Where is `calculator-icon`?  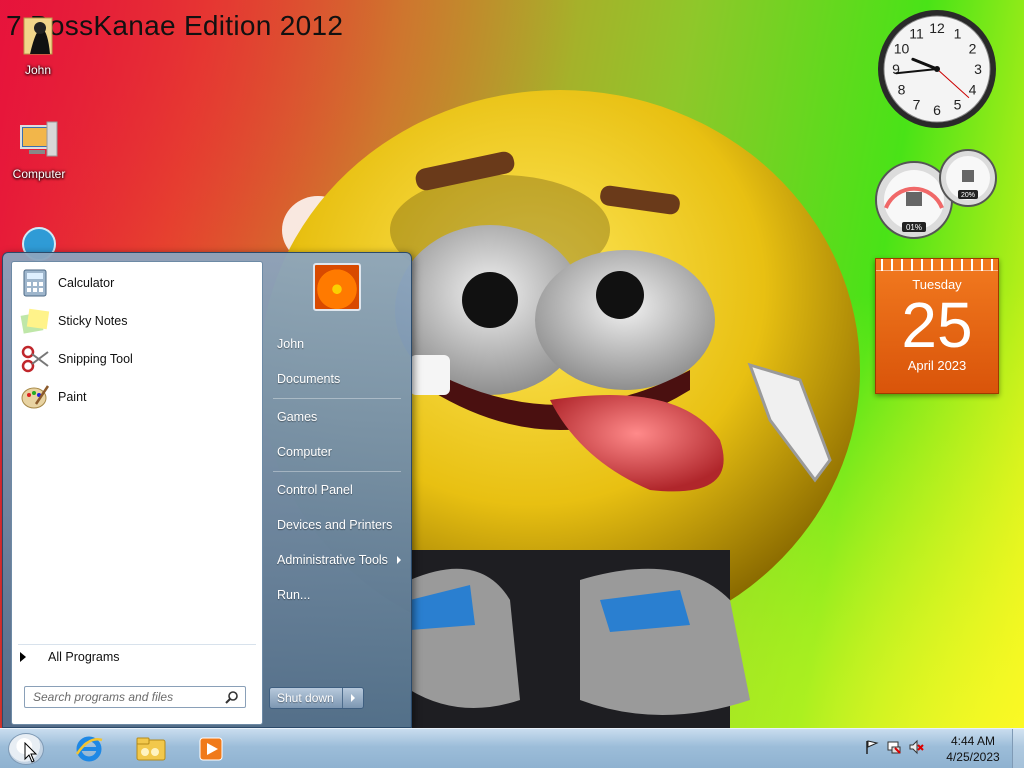 calculator-icon is located at coordinates (35, 283).